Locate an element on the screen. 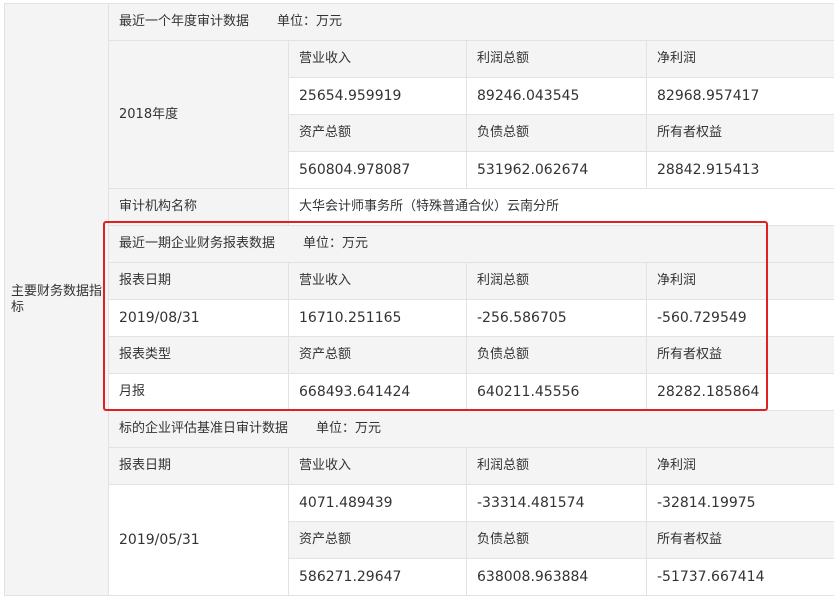 The image size is (834, 600). annual-total-assets-label: 资产总额 is located at coordinates (377, 133).